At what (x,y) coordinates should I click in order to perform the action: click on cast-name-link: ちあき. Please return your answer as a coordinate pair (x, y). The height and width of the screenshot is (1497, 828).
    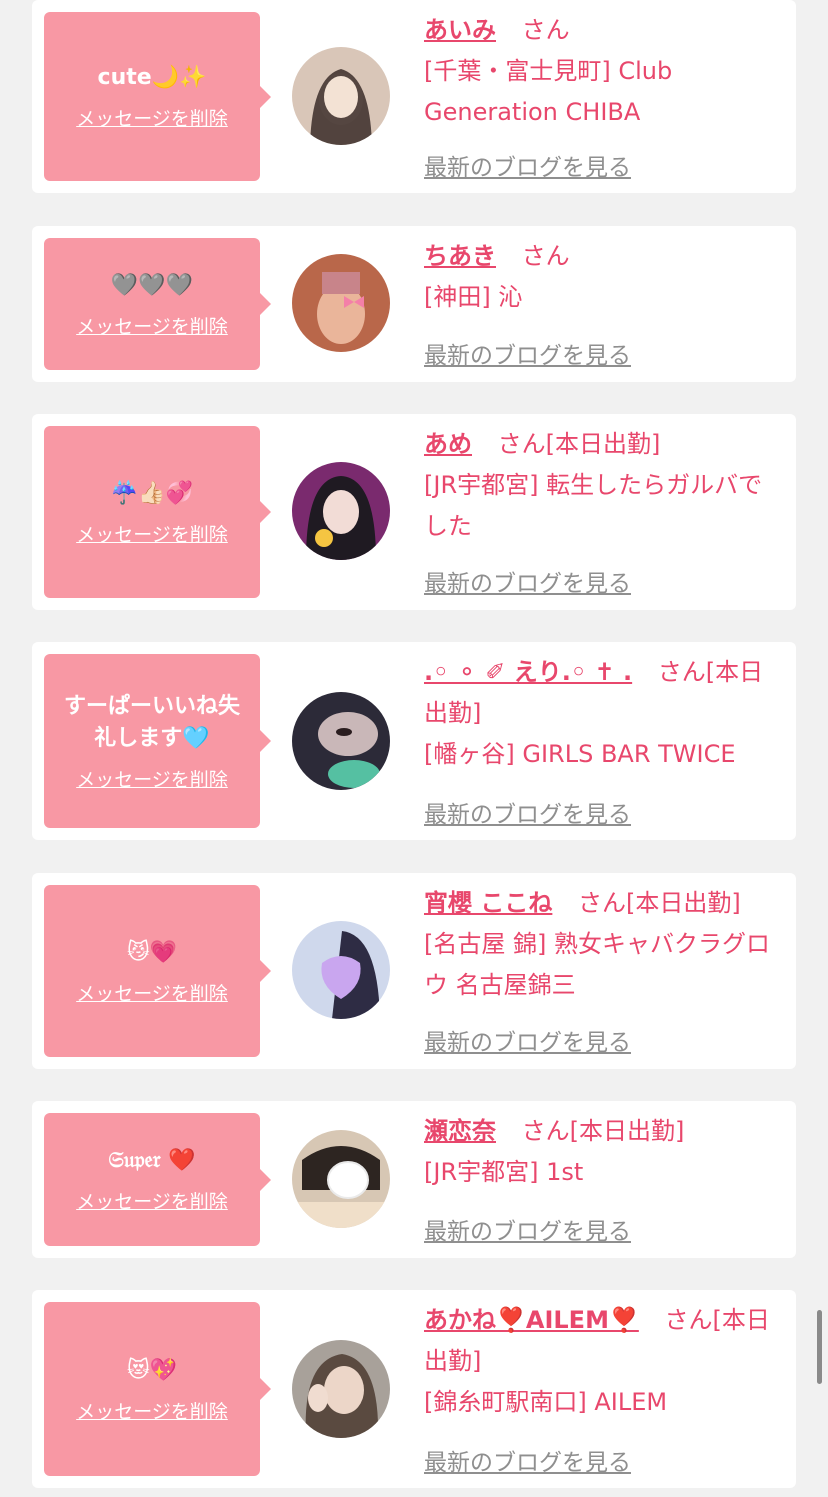
    Looking at the image, I should click on (460, 256).